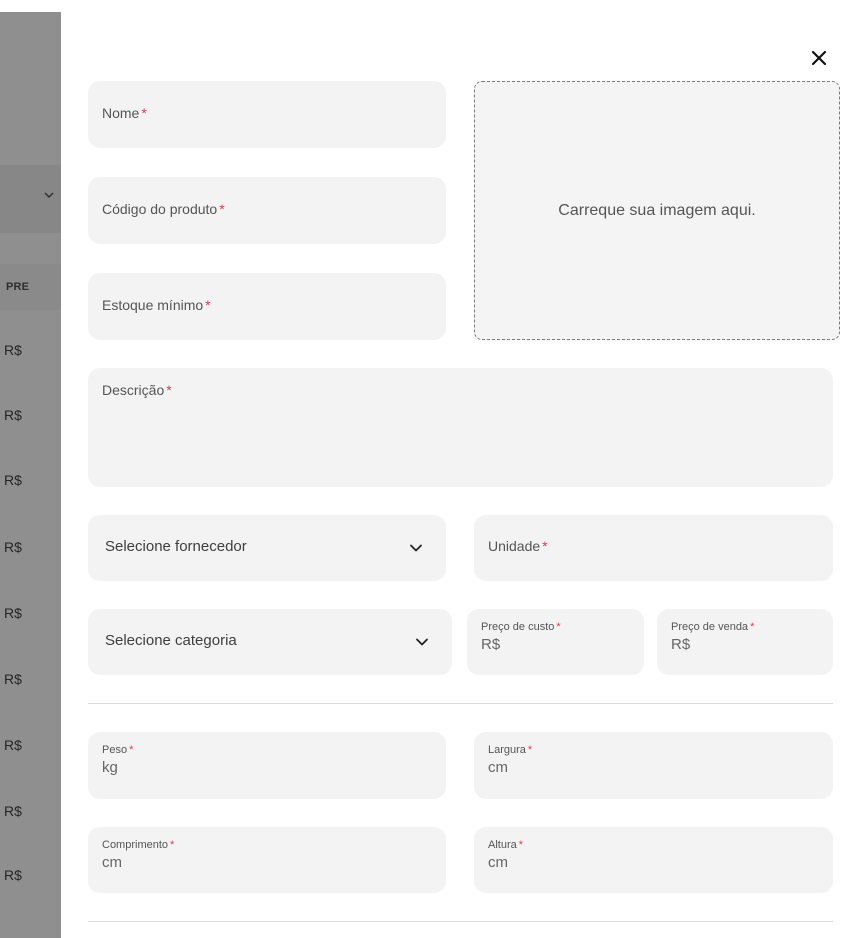  I want to click on product-code-label: Código do produto, so click(160, 209).